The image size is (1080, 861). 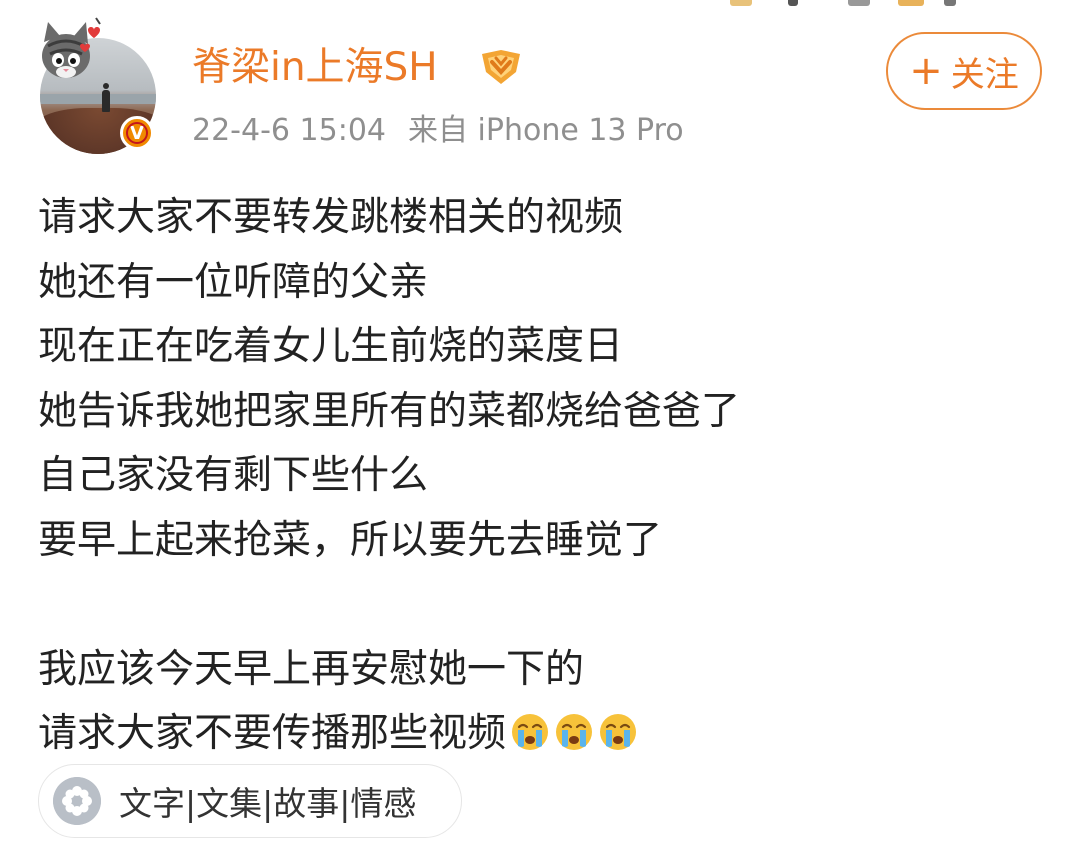 What do you see at coordinates (546, 130) in the screenshot?
I see `post-source: 来自 iPhone 13 Pro` at bounding box center [546, 130].